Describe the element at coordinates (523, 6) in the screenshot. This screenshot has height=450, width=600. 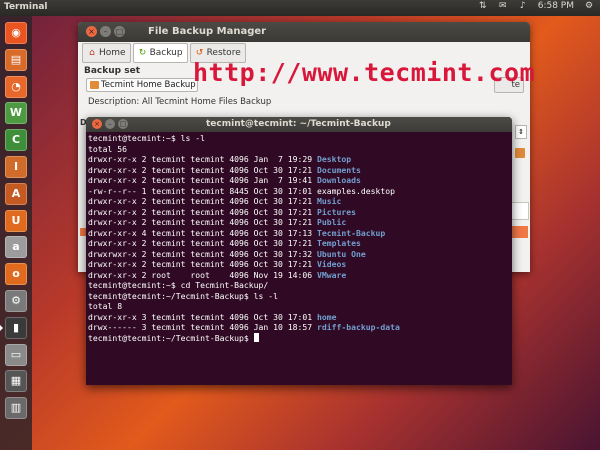
I see `volume-icon: ♪` at that location.